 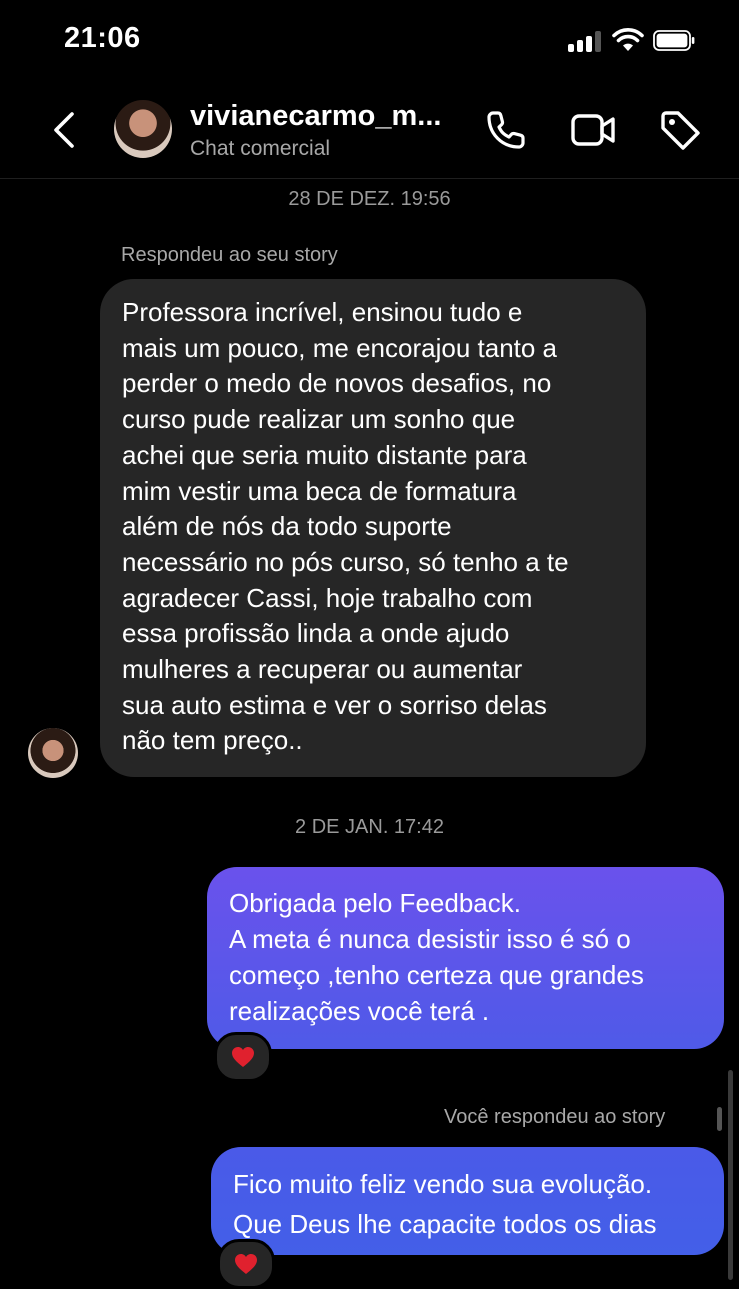 What do you see at coordinates (334, 704) in the screenshot?
I see `message-line: sua auto estima e ver o sorriso delas` at bounding box center [334, 704].